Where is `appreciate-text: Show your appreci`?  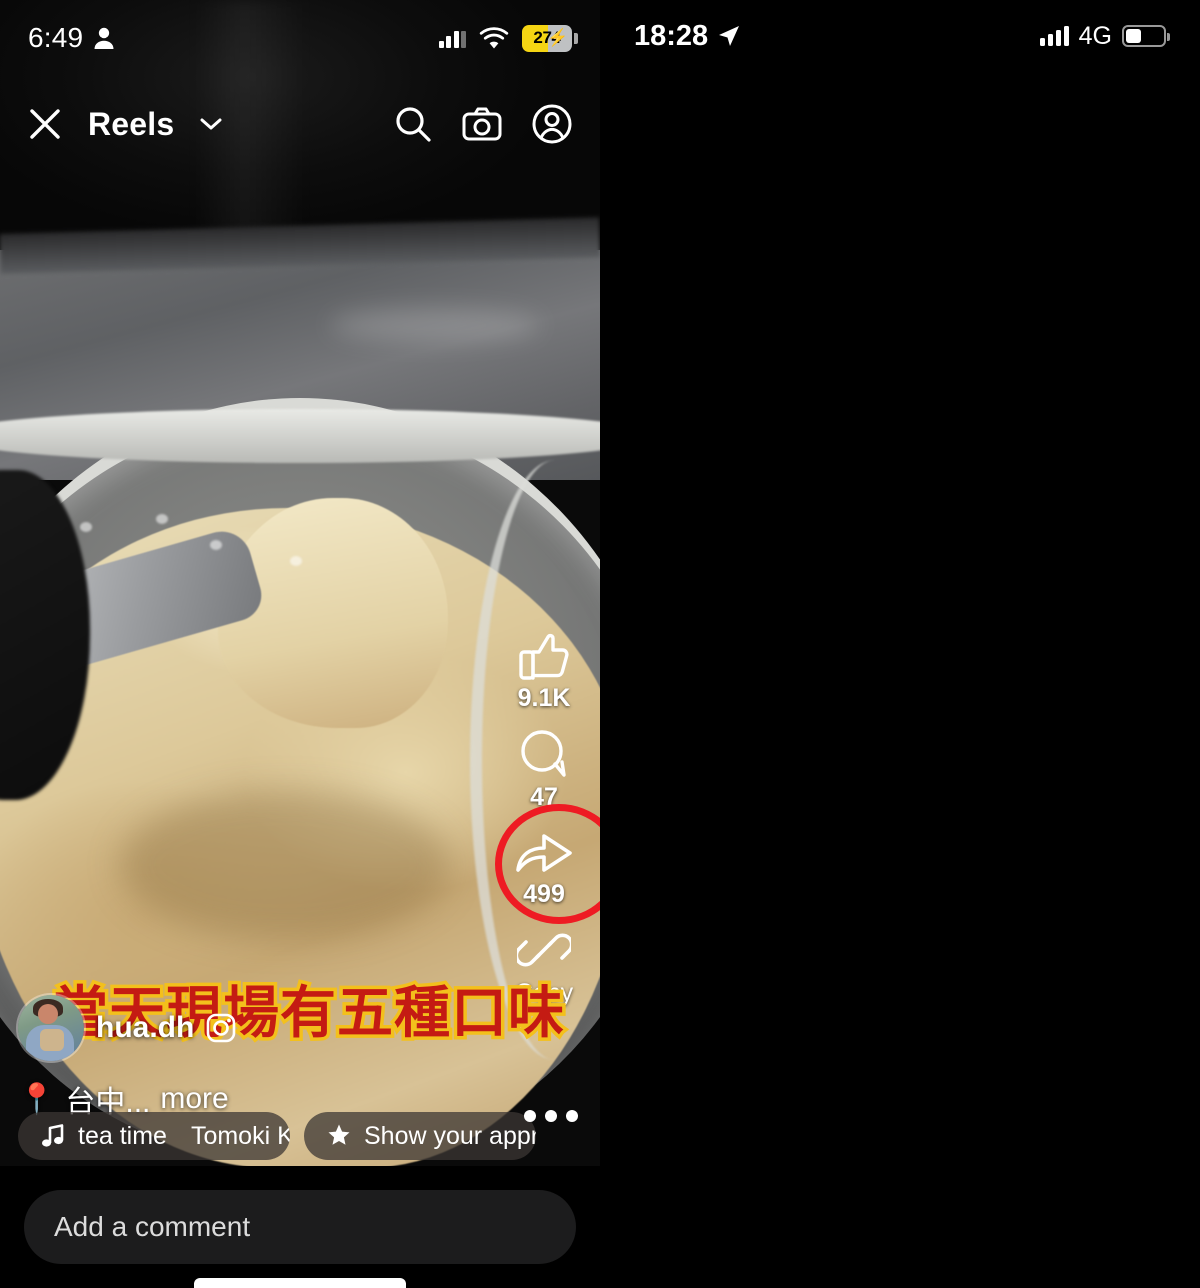 appreciate-text: Show your appreci is located at coordinates (450, 1135).